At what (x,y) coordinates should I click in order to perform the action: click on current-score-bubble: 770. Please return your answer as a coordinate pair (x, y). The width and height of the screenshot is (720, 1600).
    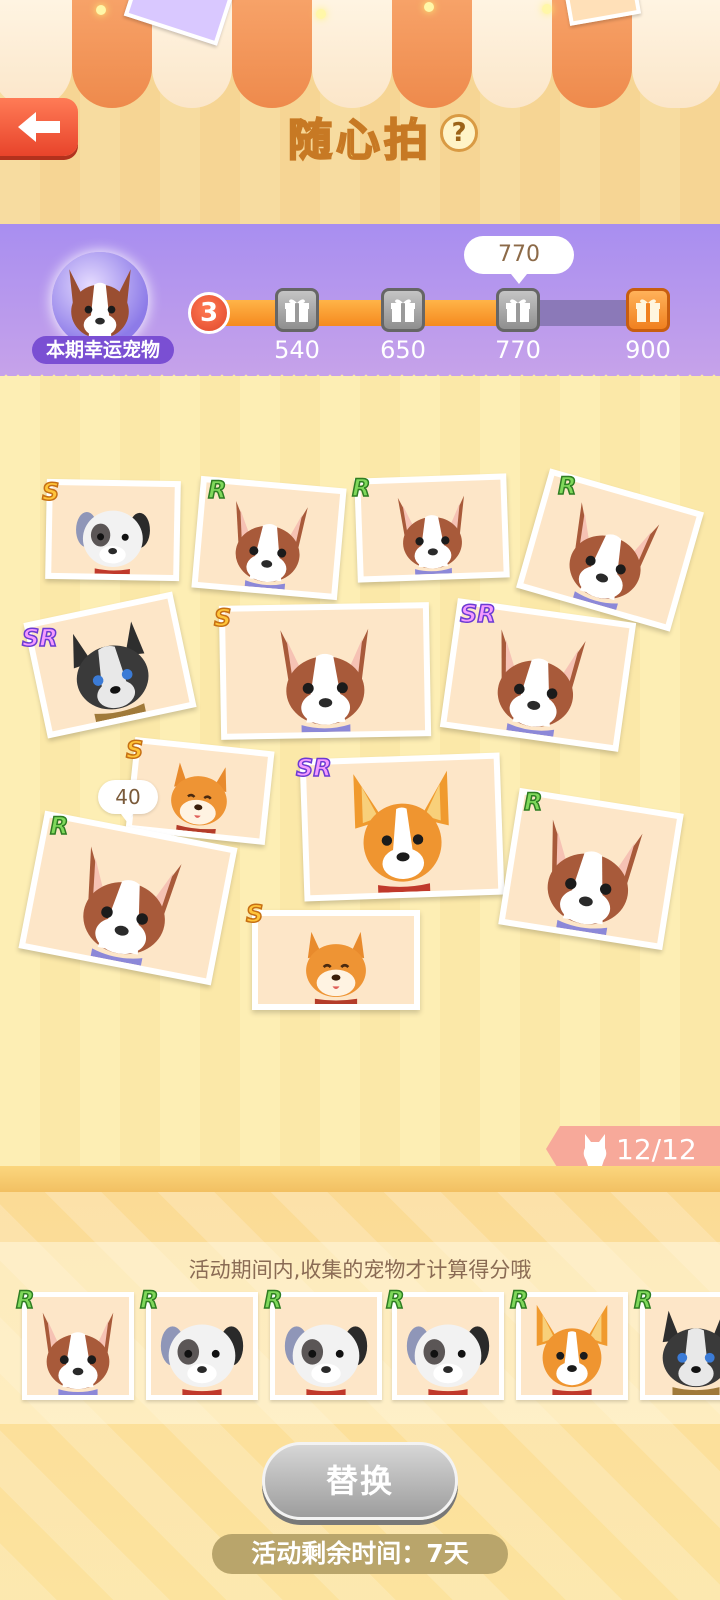
    Looking at the image, I should click on (519, 260).